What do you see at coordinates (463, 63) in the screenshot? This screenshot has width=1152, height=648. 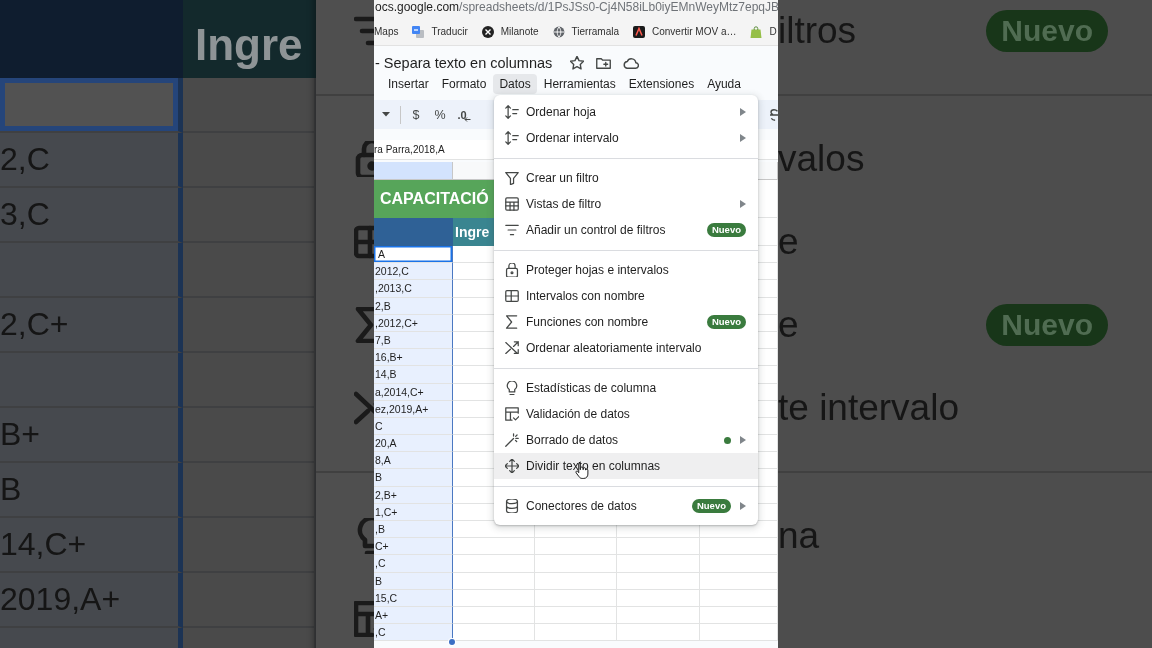 I see `document-title: - Separa texto en columnas` at bounding box center [463, 63].